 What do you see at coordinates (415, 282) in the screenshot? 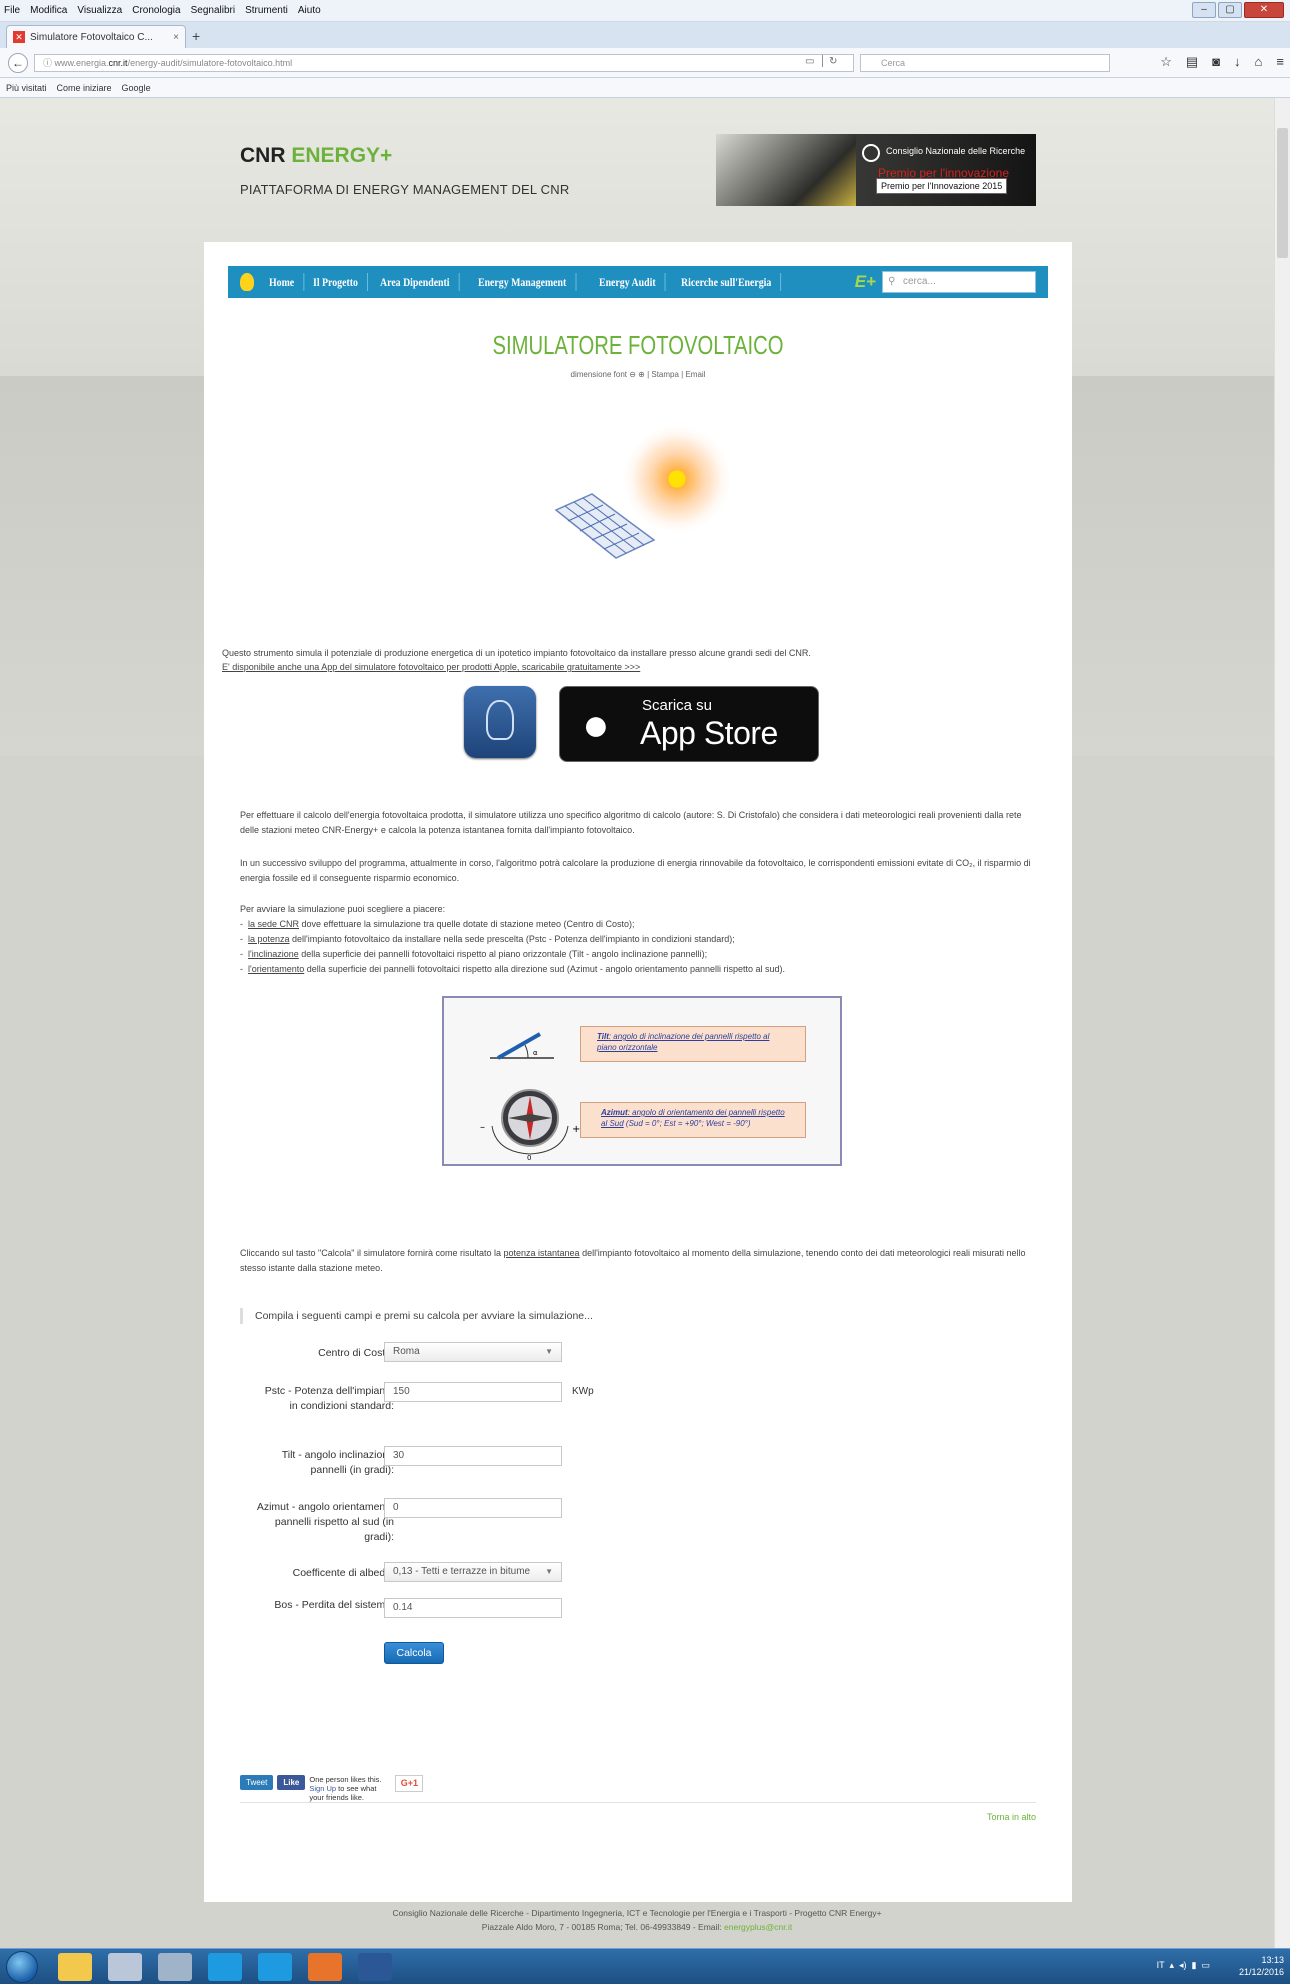
I see `nav-area-dipendenti: Area Dipendenti` at bounding box center [415, 282].